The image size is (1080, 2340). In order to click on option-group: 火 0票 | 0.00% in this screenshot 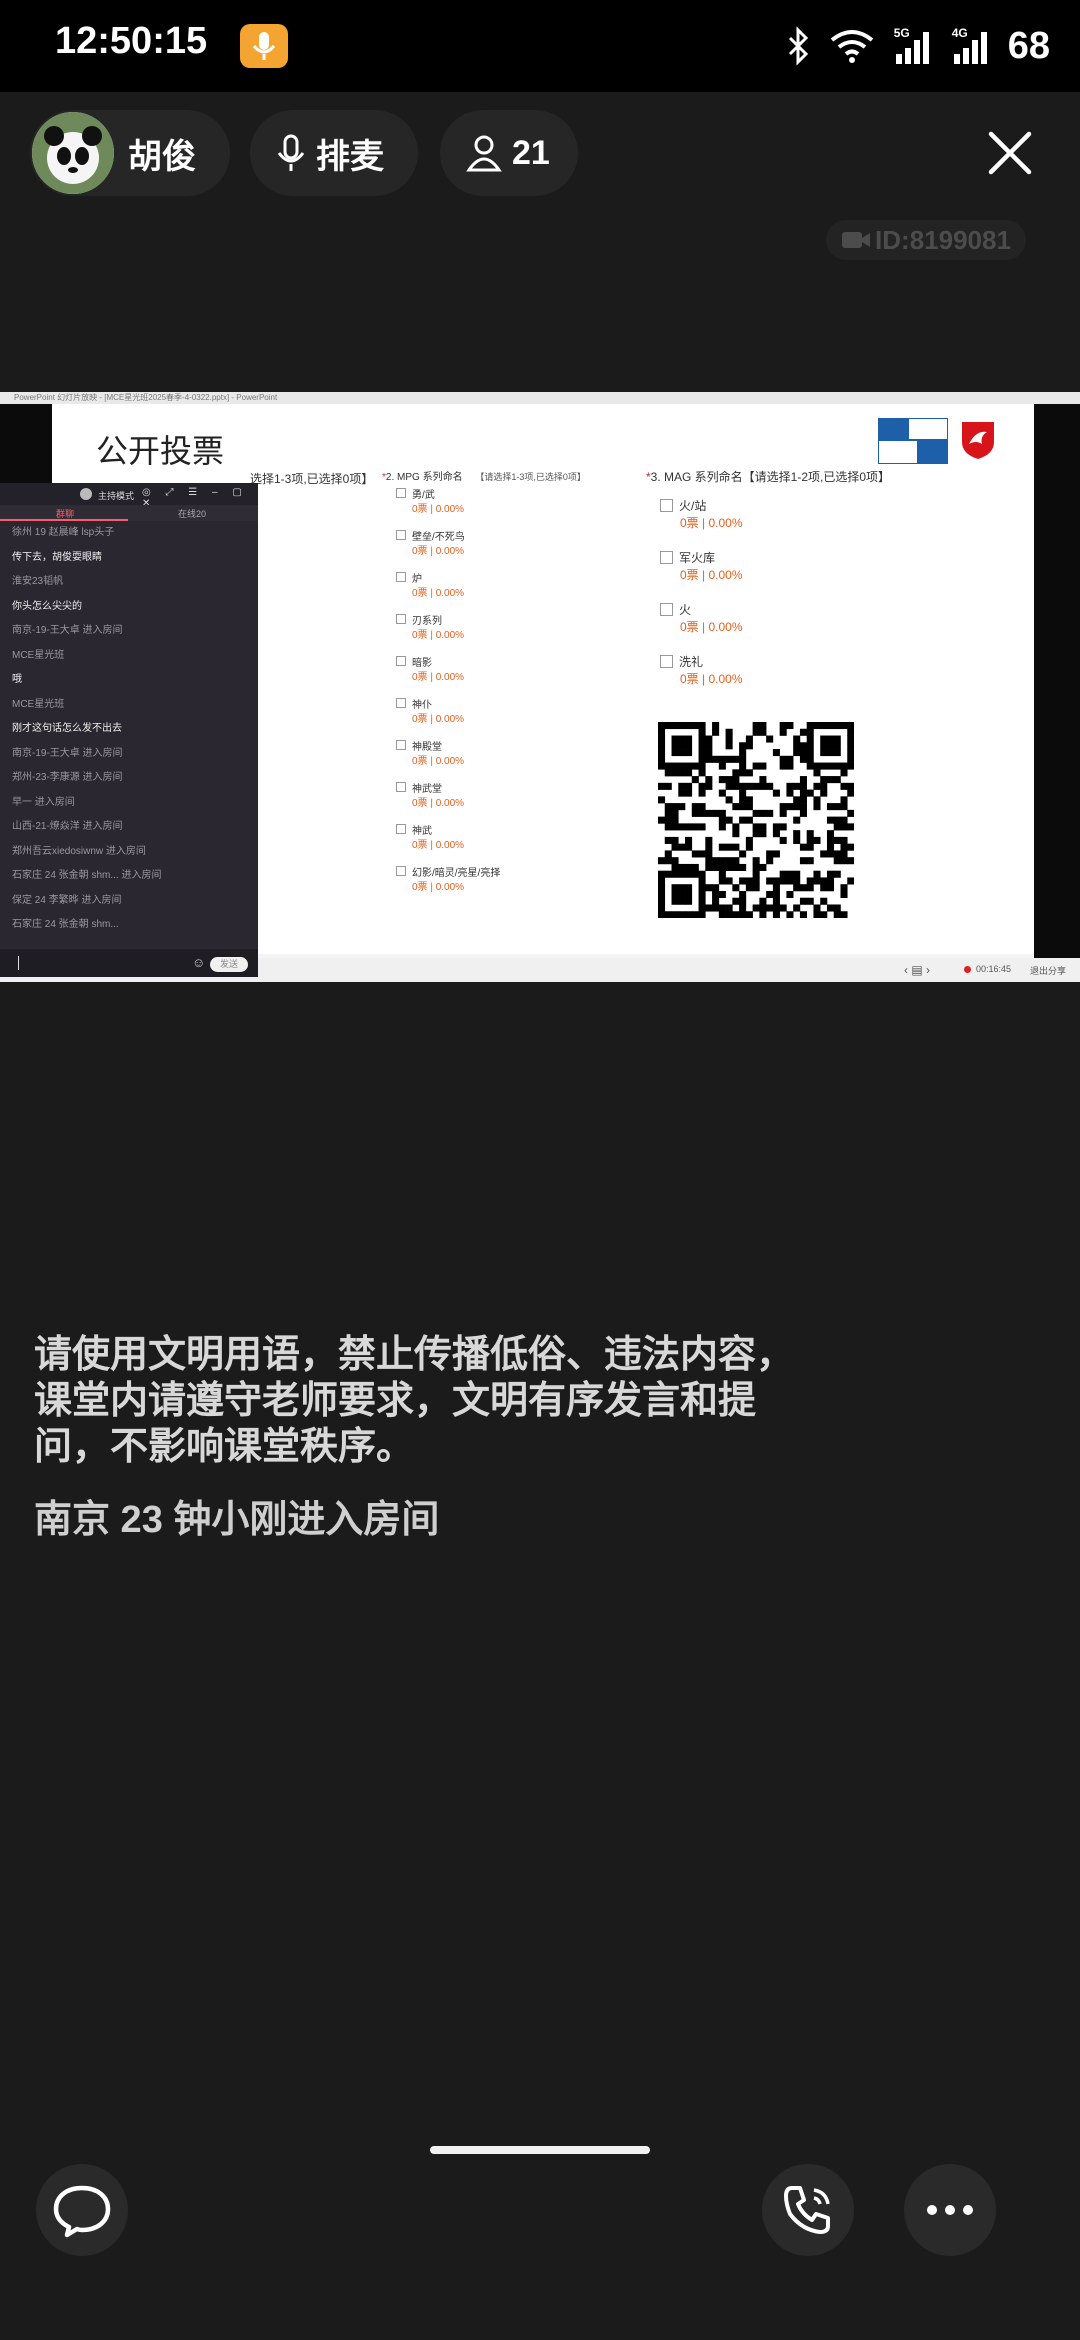, I will do `click(701, 626)`.